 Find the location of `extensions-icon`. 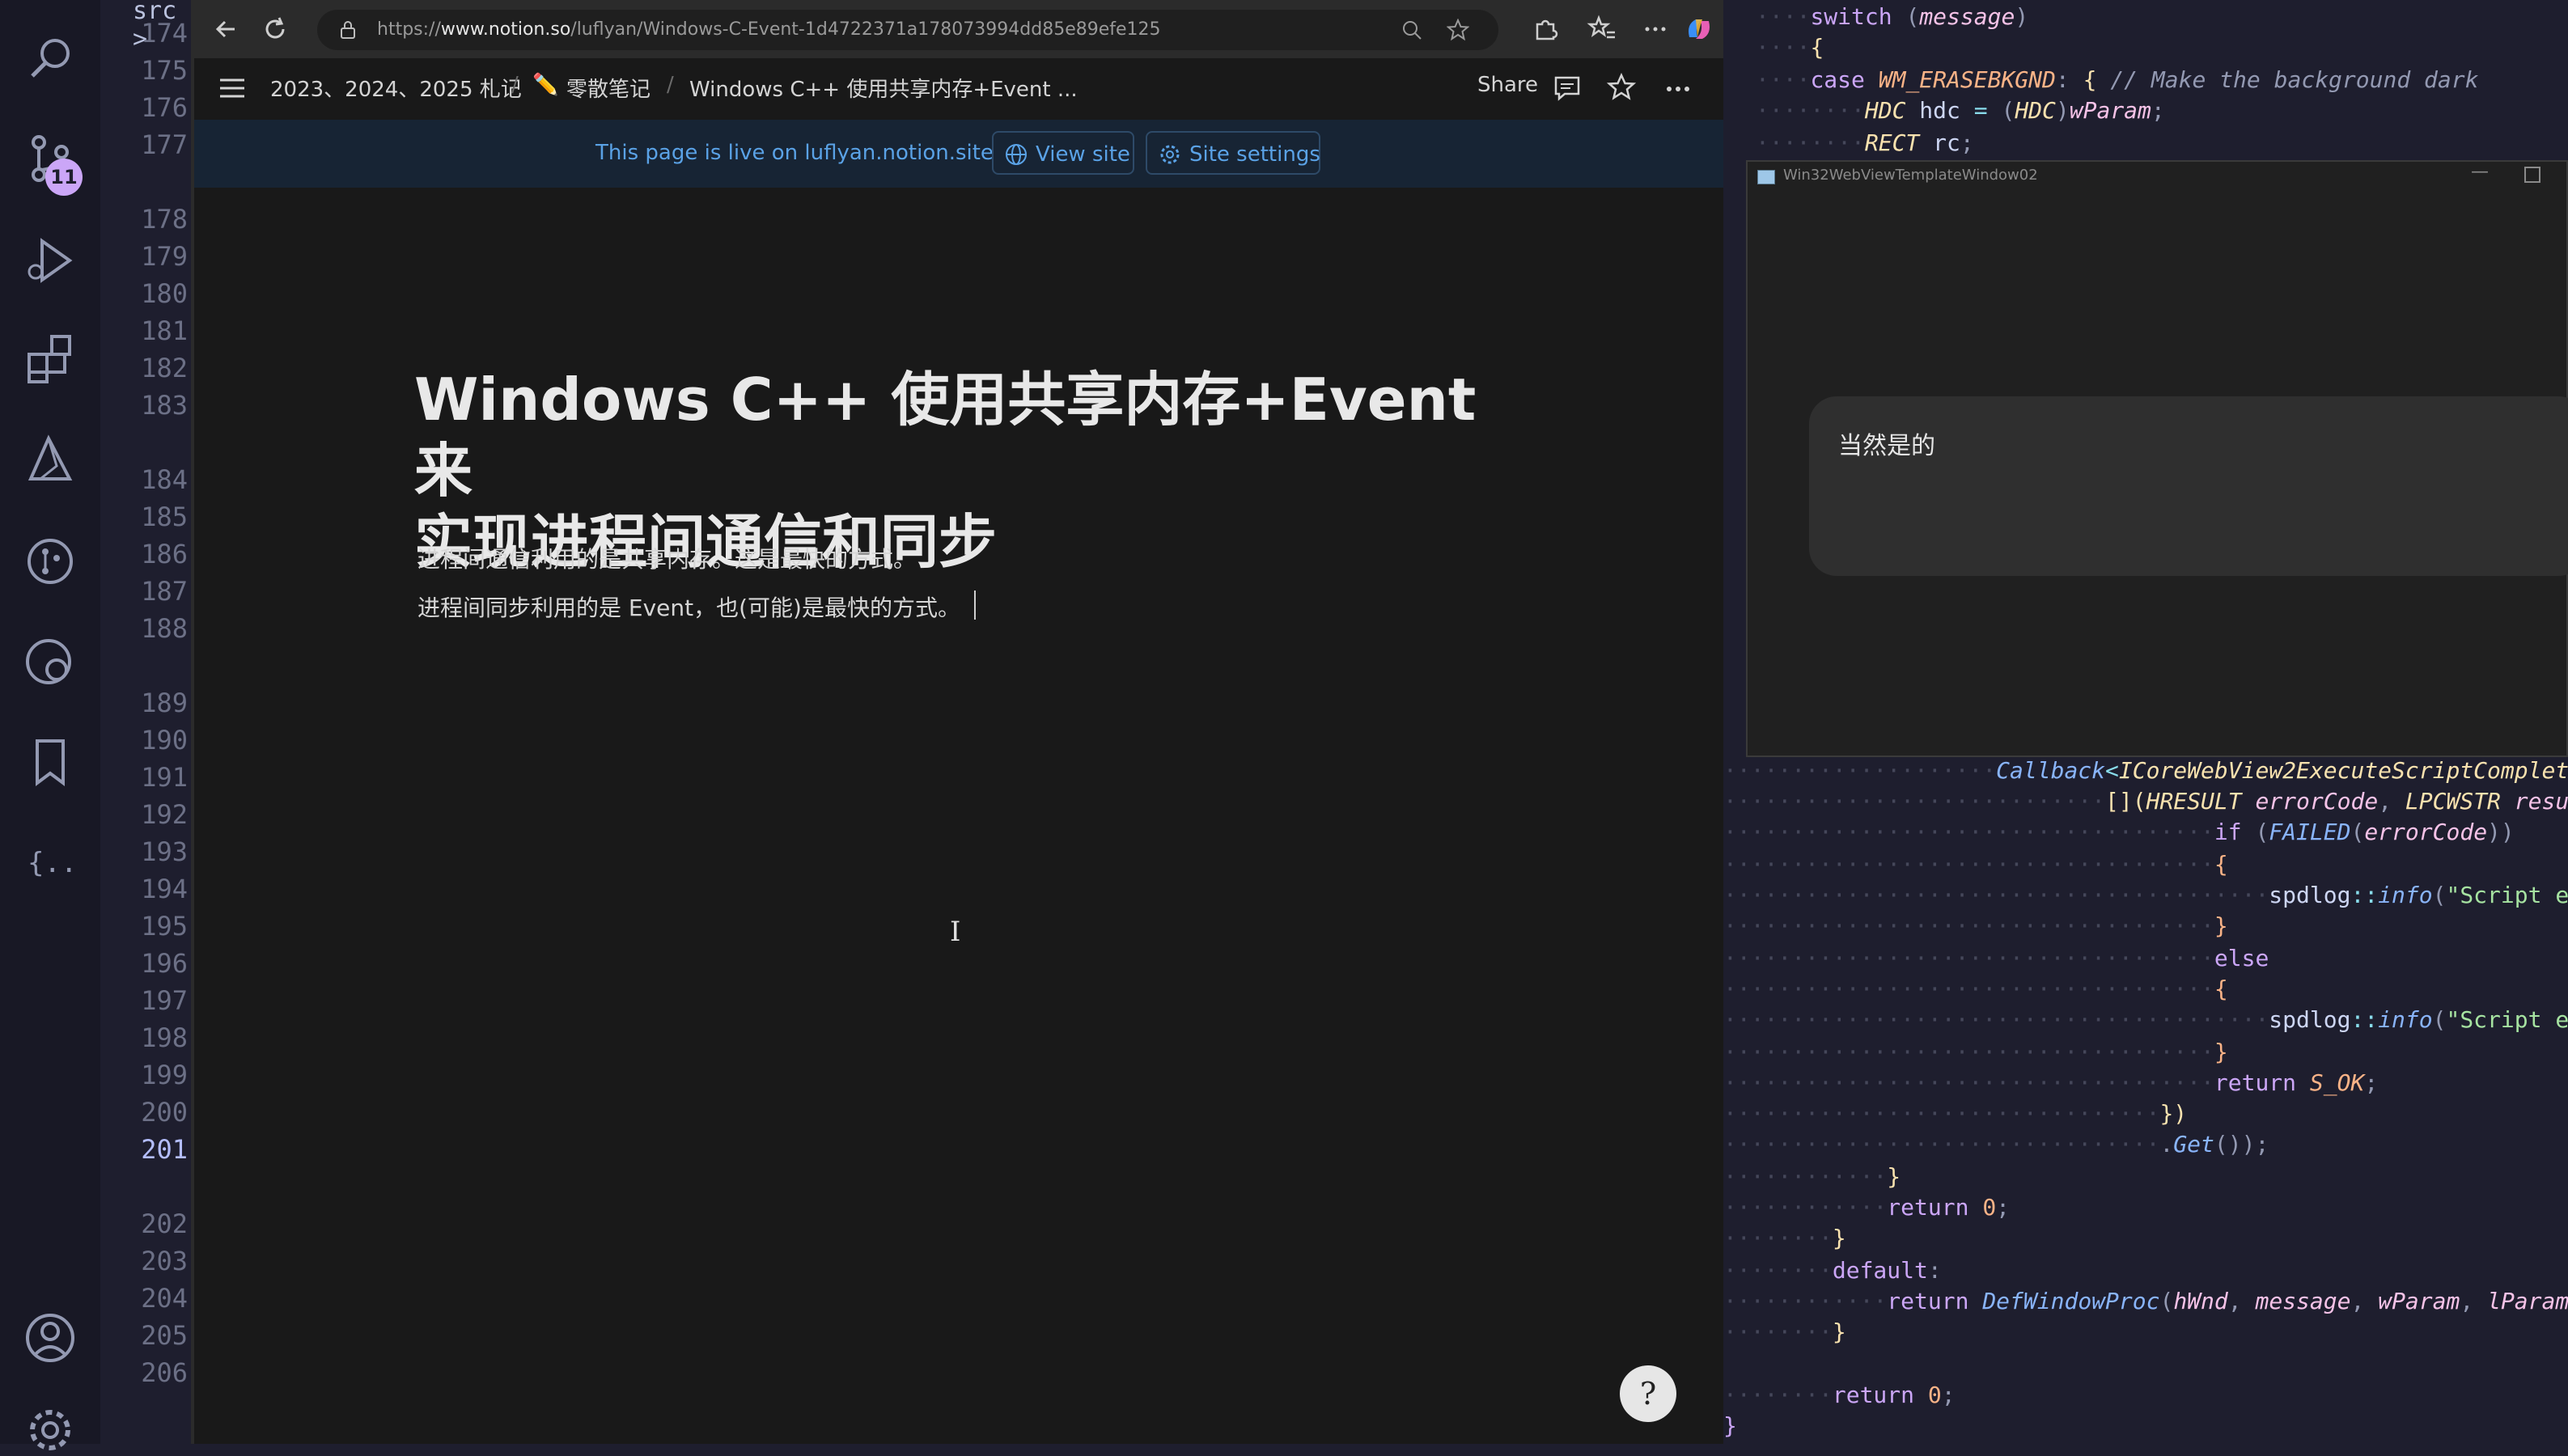

extensions-icon is located at coordinates (50, 359).